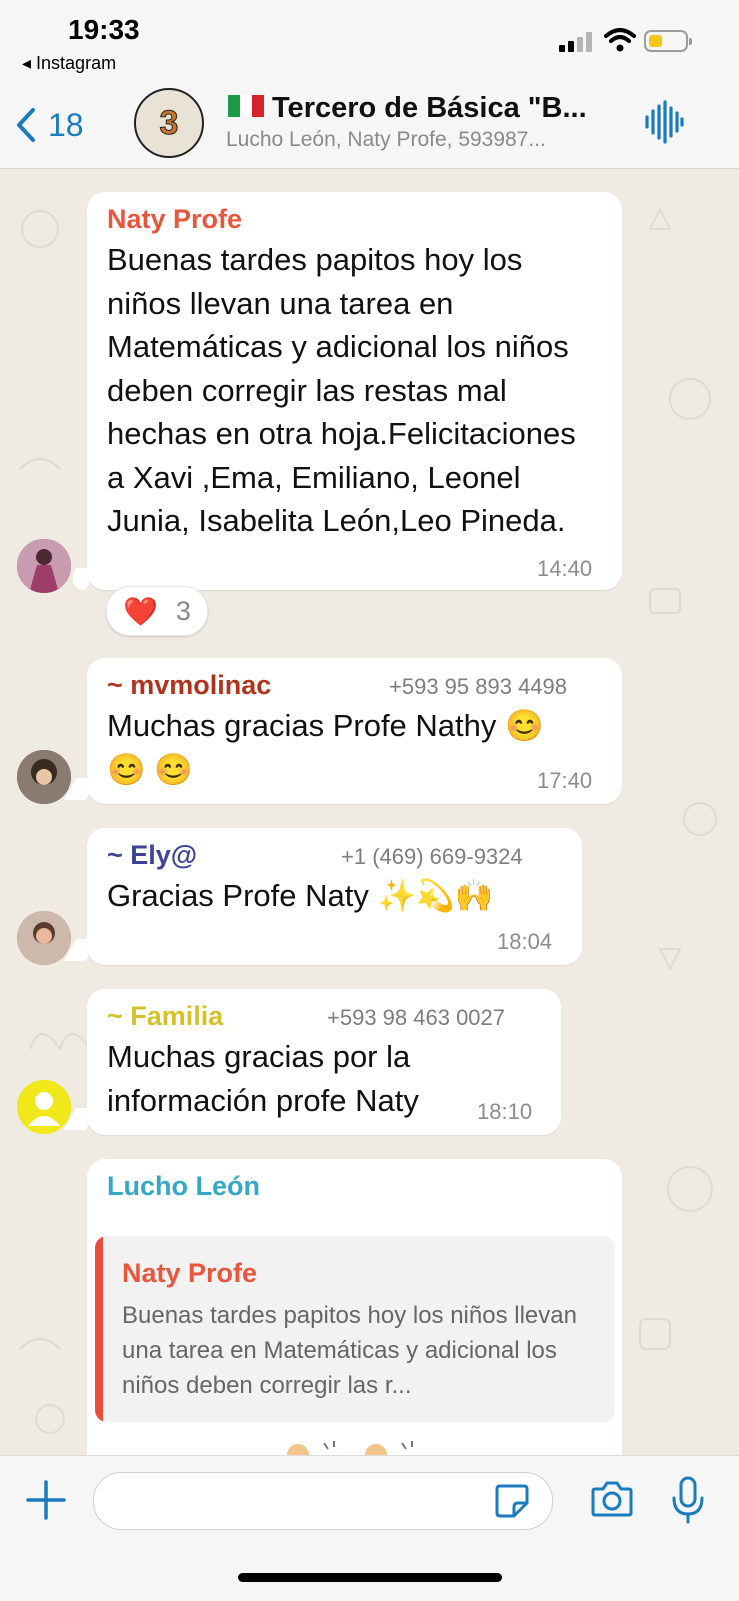 This screenshot has height=1601, width=739. What do you see at coordinates (565, 780) in the screenshot?
I see `message-time: 17:40` at bounding box center [565, 780].